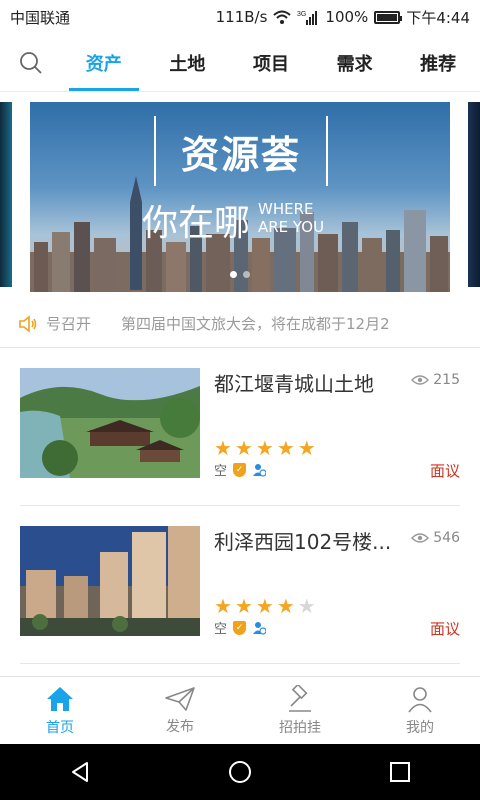 Image resolution: width=480 pixels, height=800 pixels. Describe the element at coordinates (400, 772) in the screenshot. I see `recents-square-icon` at that location.